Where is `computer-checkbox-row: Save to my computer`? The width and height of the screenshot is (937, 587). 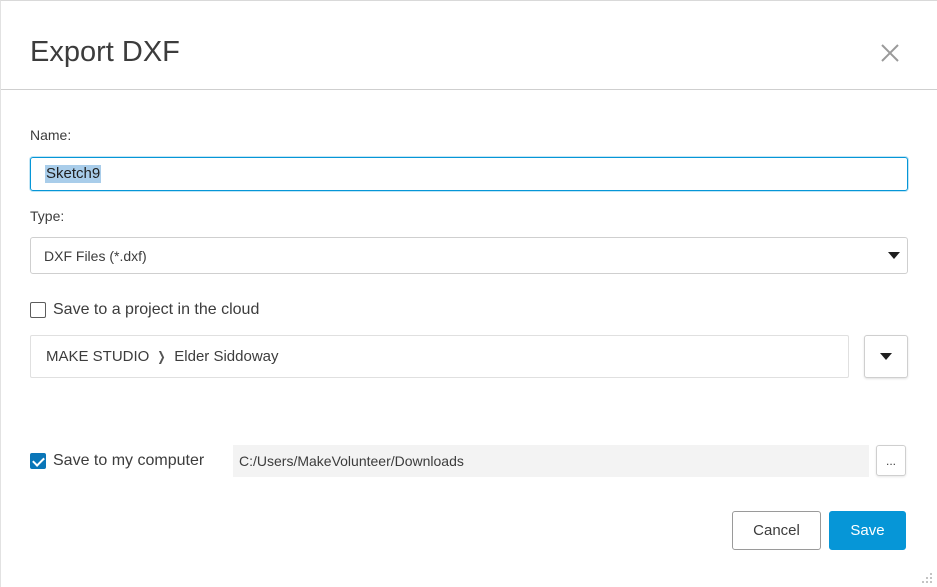 computer-checkbox-row: Save to my computer is located at coordinates (117, 461).